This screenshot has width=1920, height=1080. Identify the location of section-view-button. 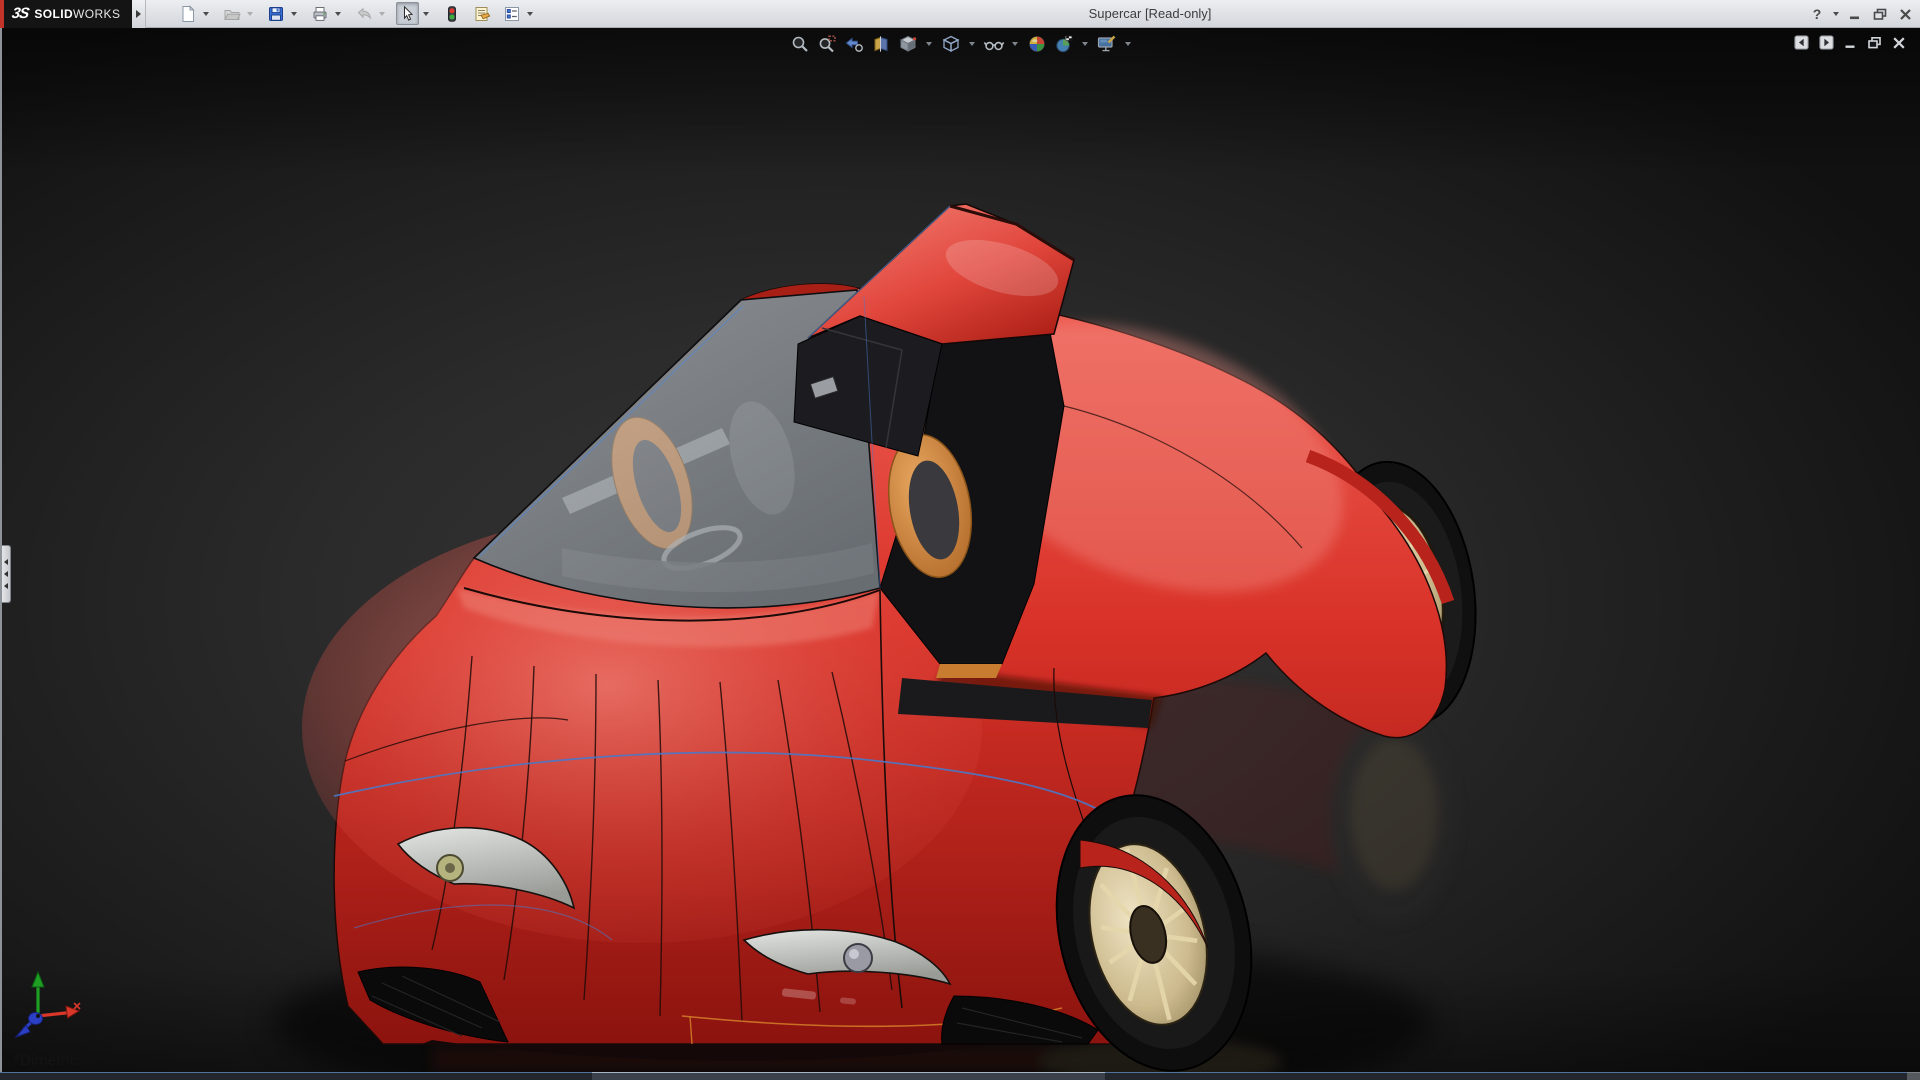
(880, 43).